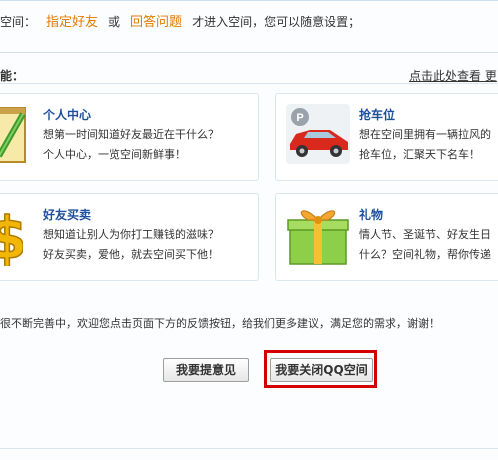 Image resolution: width=498 pixels, height=460 pixels. I want to click on card-title: 个人中心, so click(67, 114).